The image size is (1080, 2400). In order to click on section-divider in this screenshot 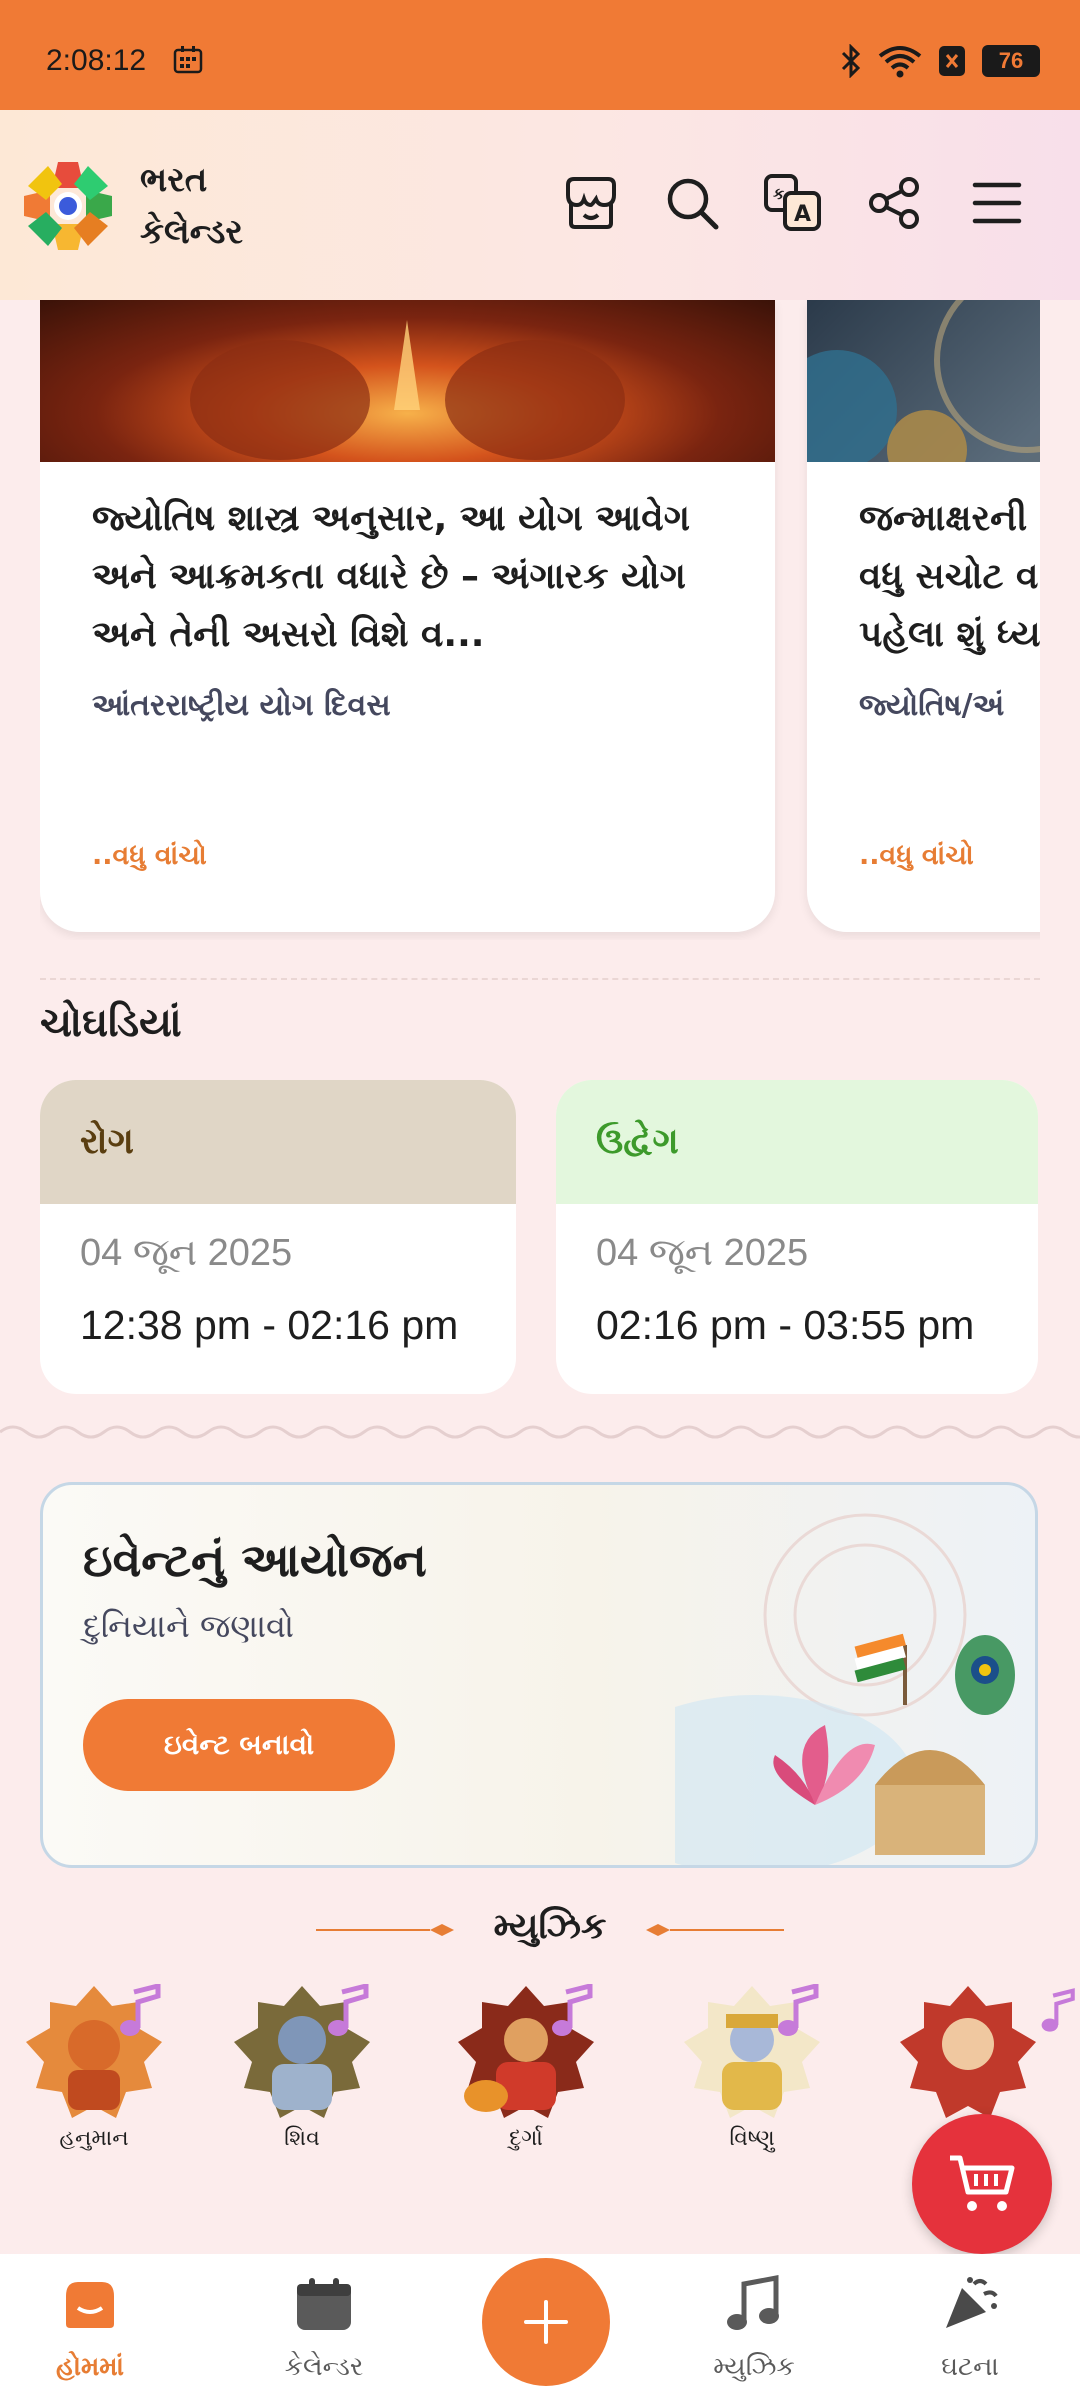, I will do `click(540, 979)`.